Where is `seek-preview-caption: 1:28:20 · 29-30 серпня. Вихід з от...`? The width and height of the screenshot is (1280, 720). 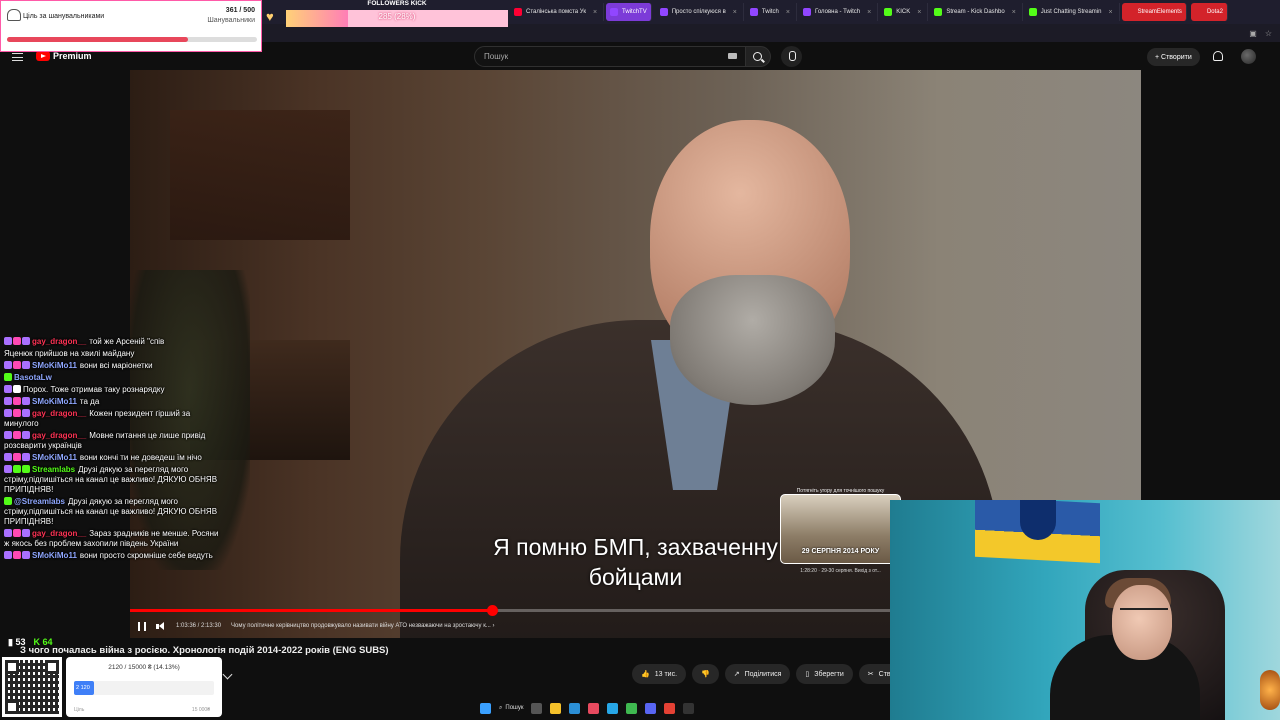 seek-preview-caption: 1:28:20 · 29-30 серпня. Вихід з от... is located at coordinates (840, 571).